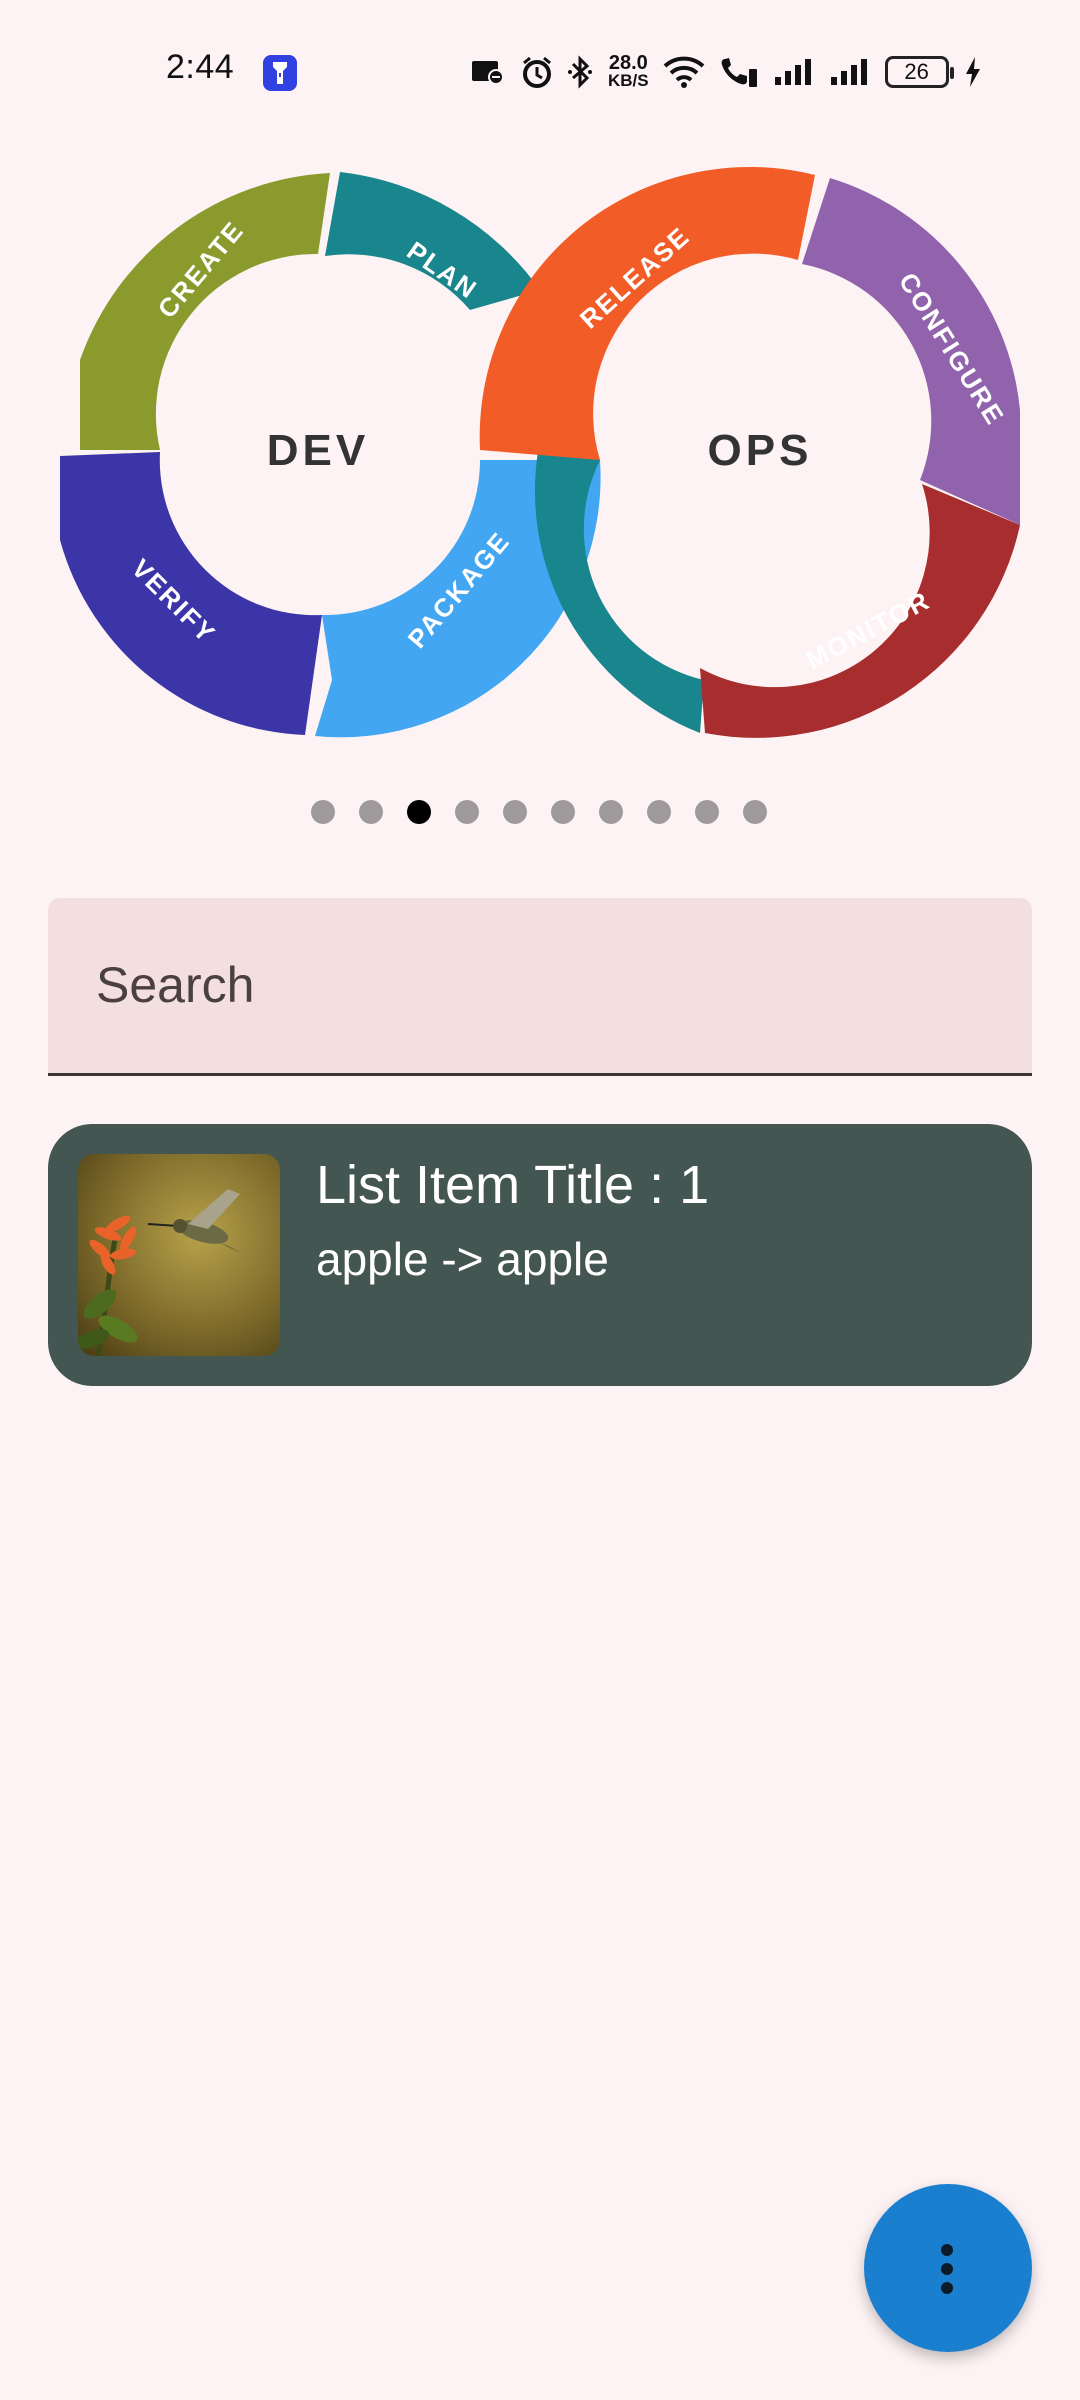  Describe the element at coordinates (739, 72) in the screenshot. I see `wifi-calling-icon` at that location.